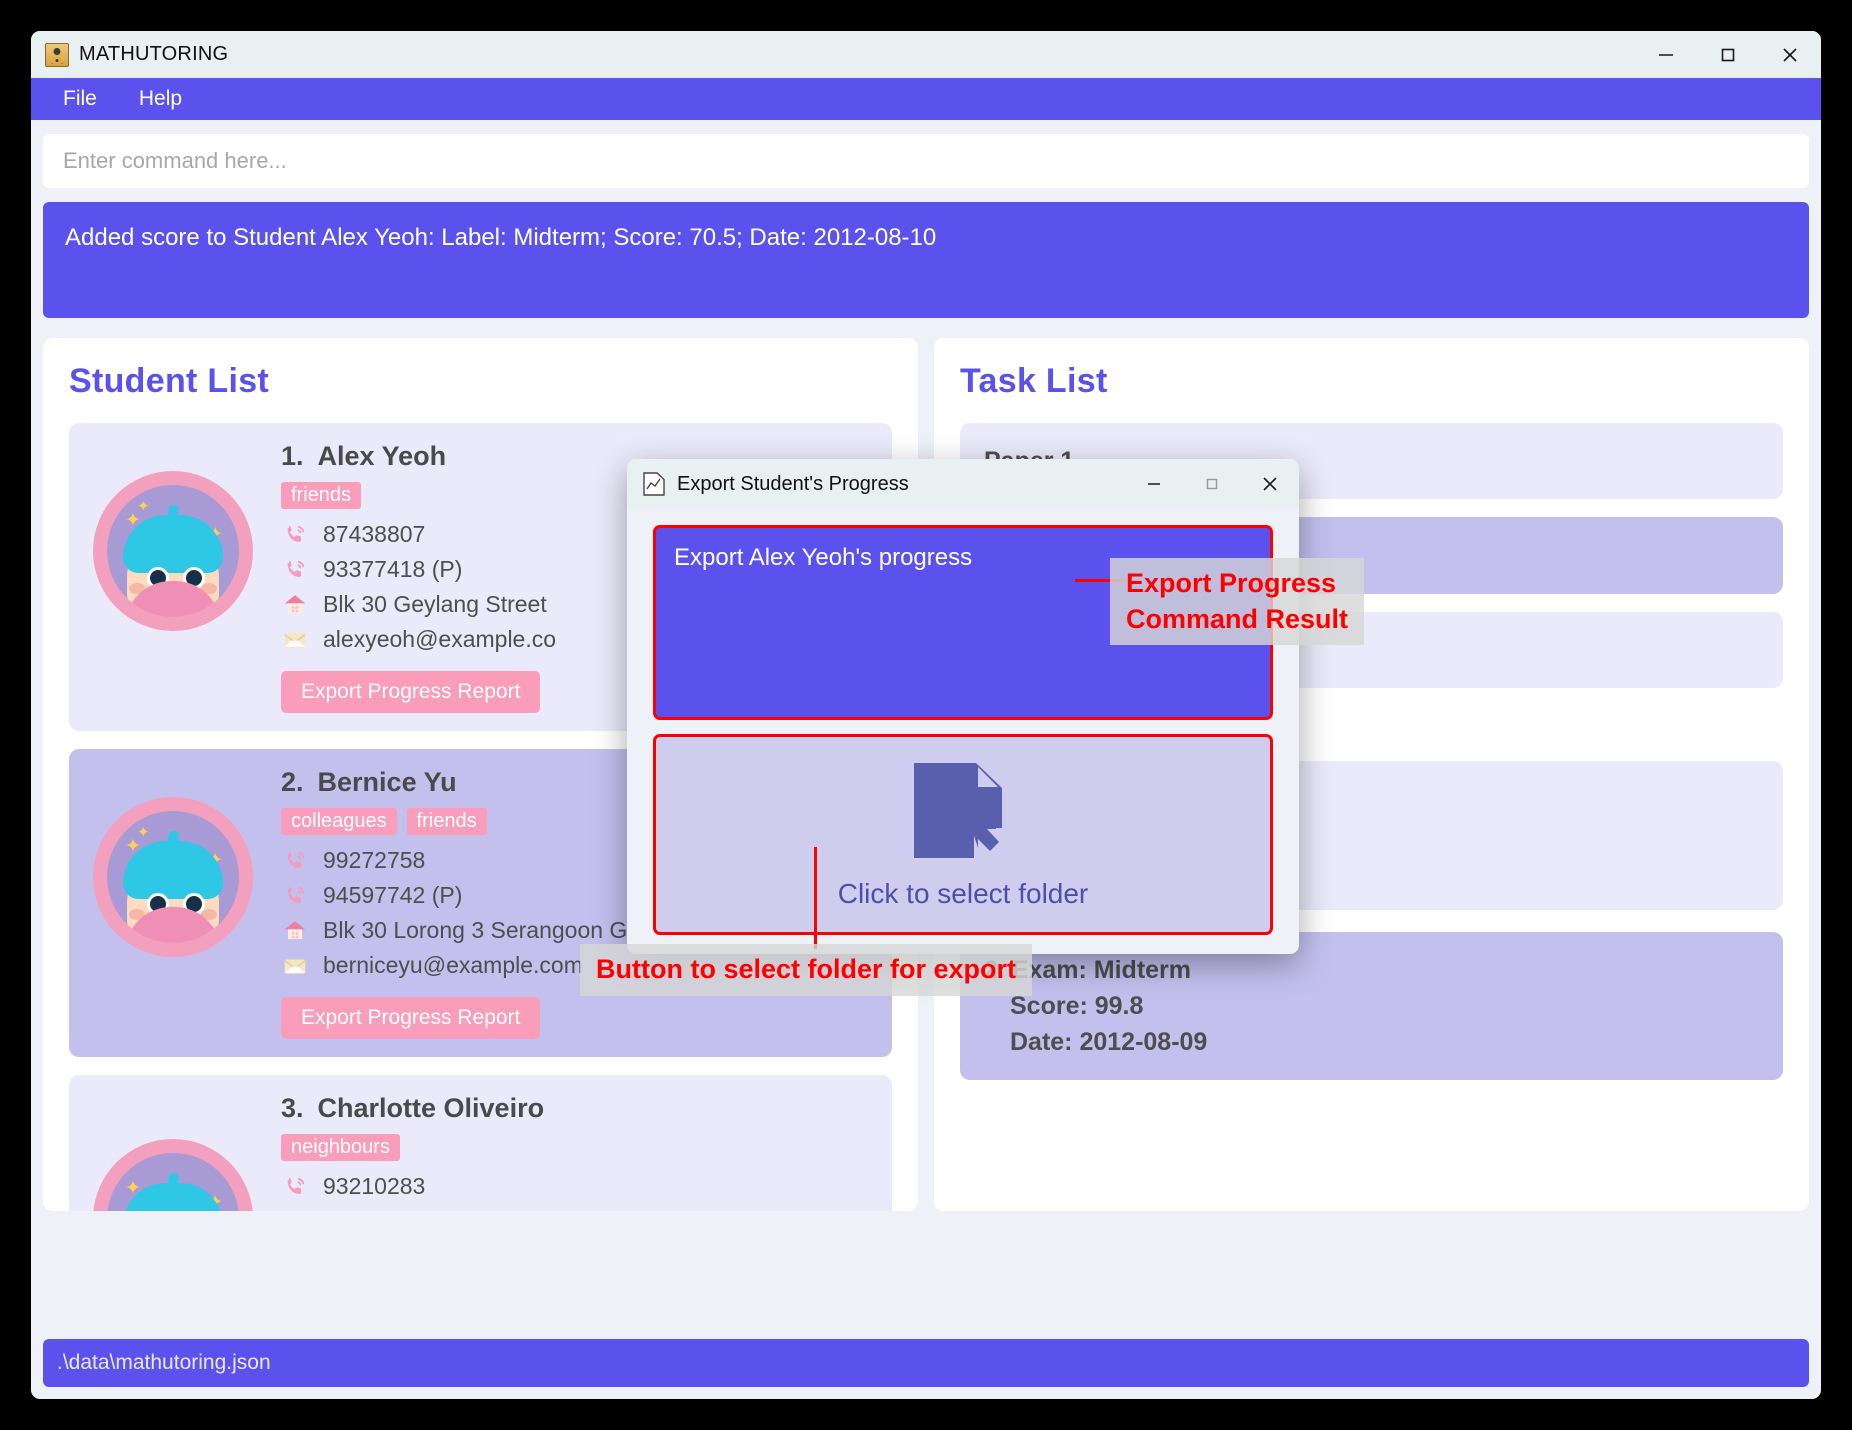 This screenshot has height=1430, width=1852. Describe the element at coordinates (1790, 54) in the screenshot. I see `close-button` at that location.